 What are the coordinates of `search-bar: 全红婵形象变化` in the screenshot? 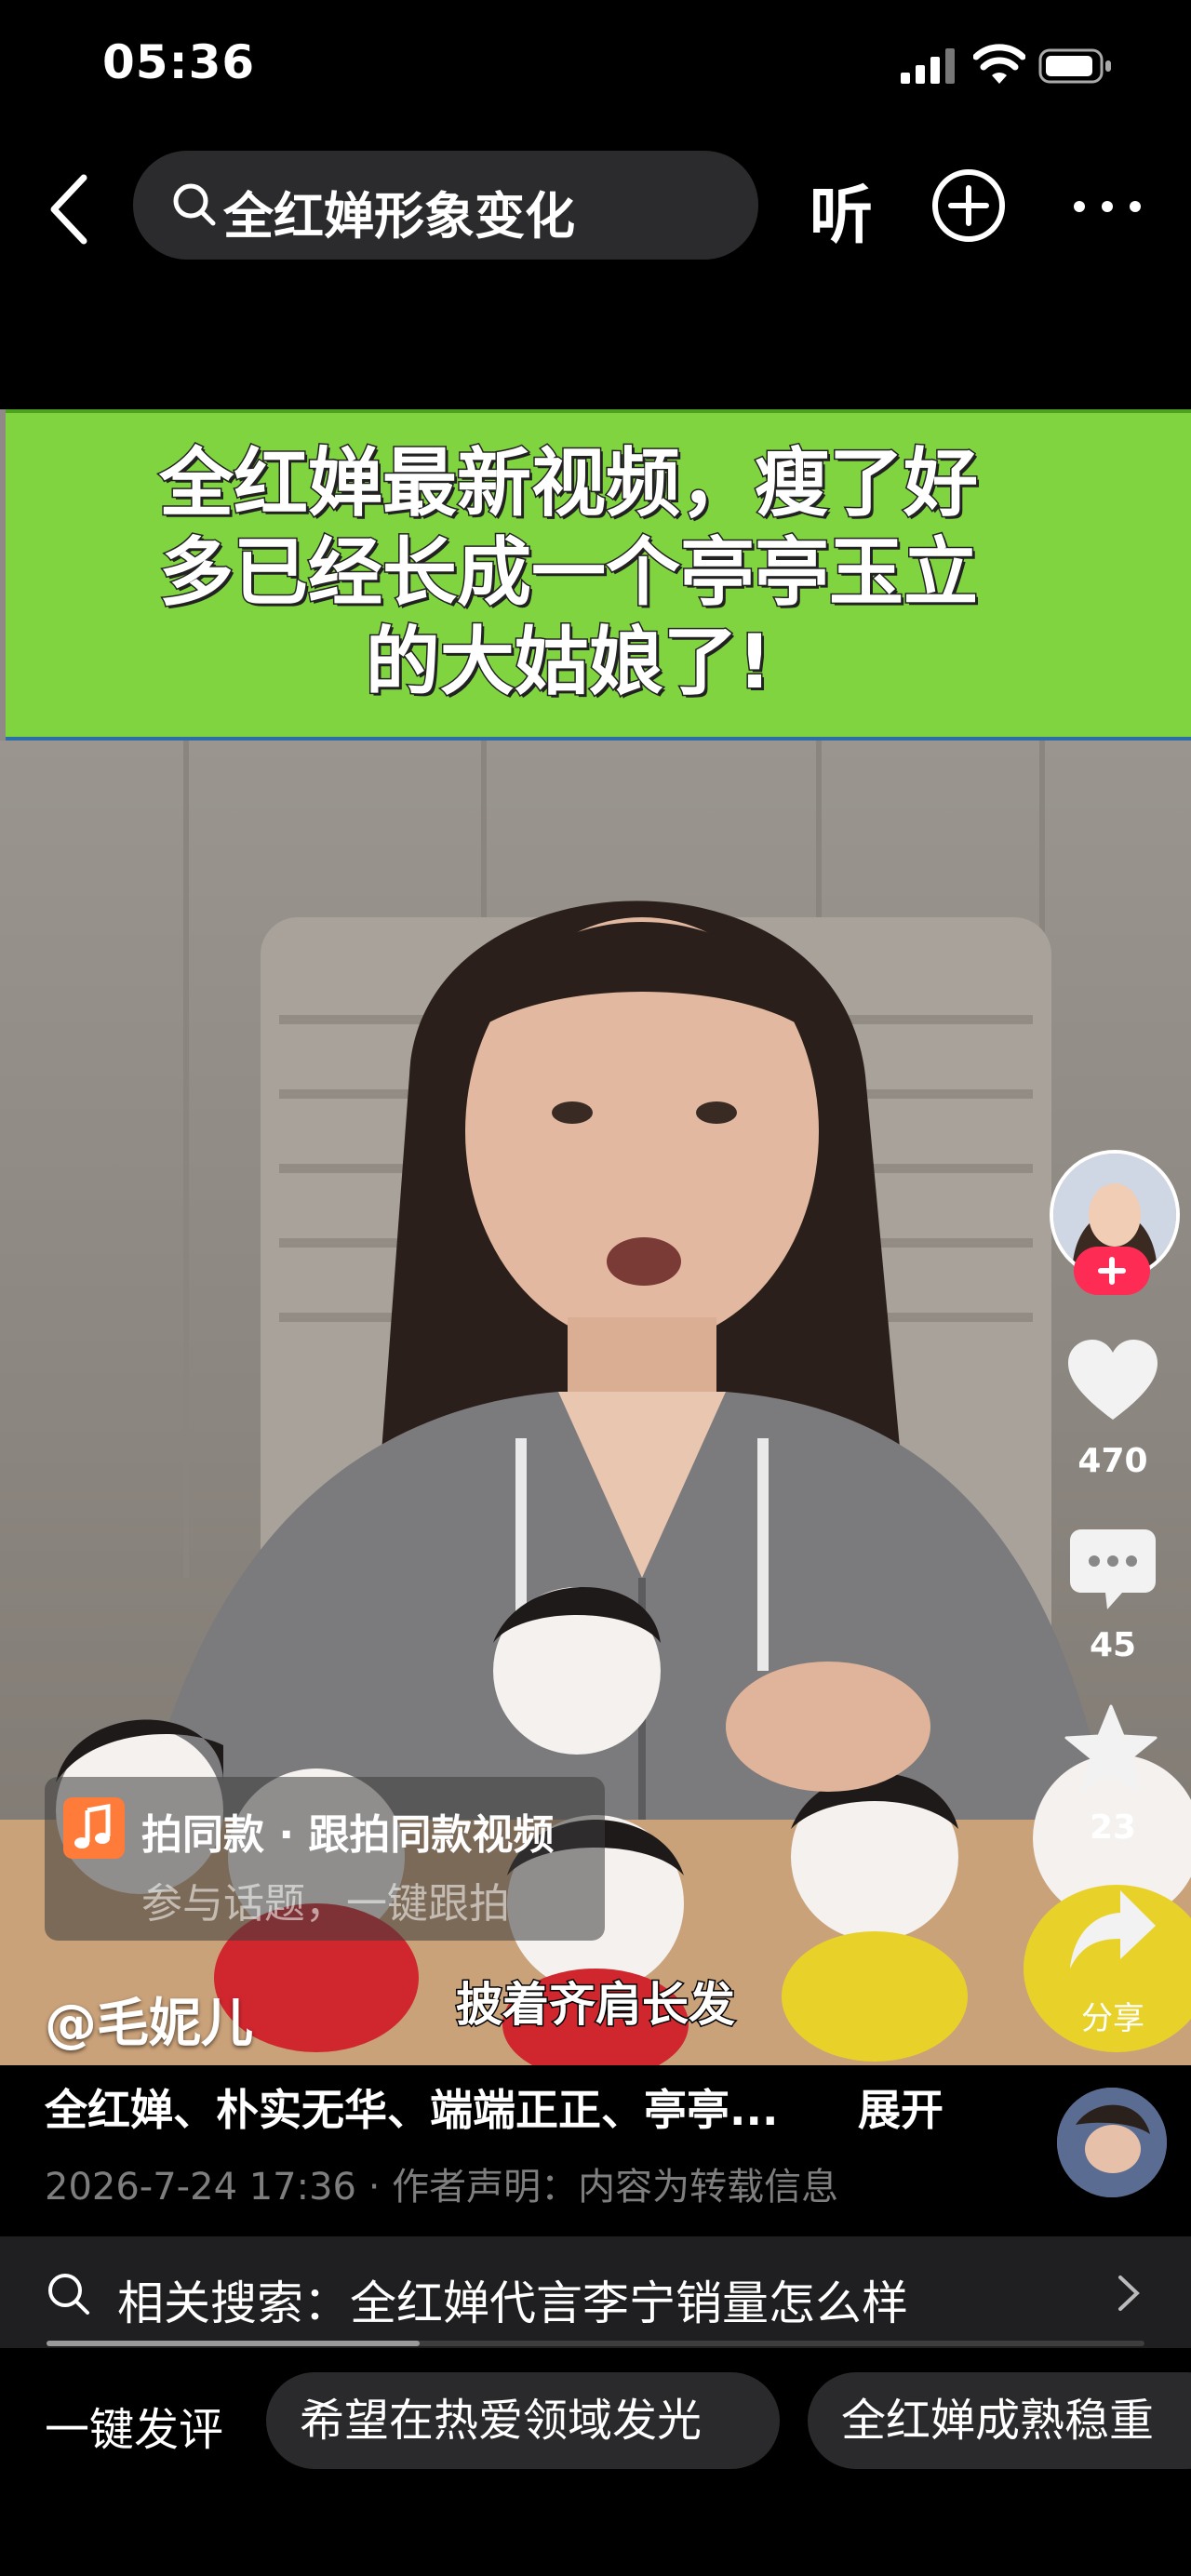 It's located at (445, 205).